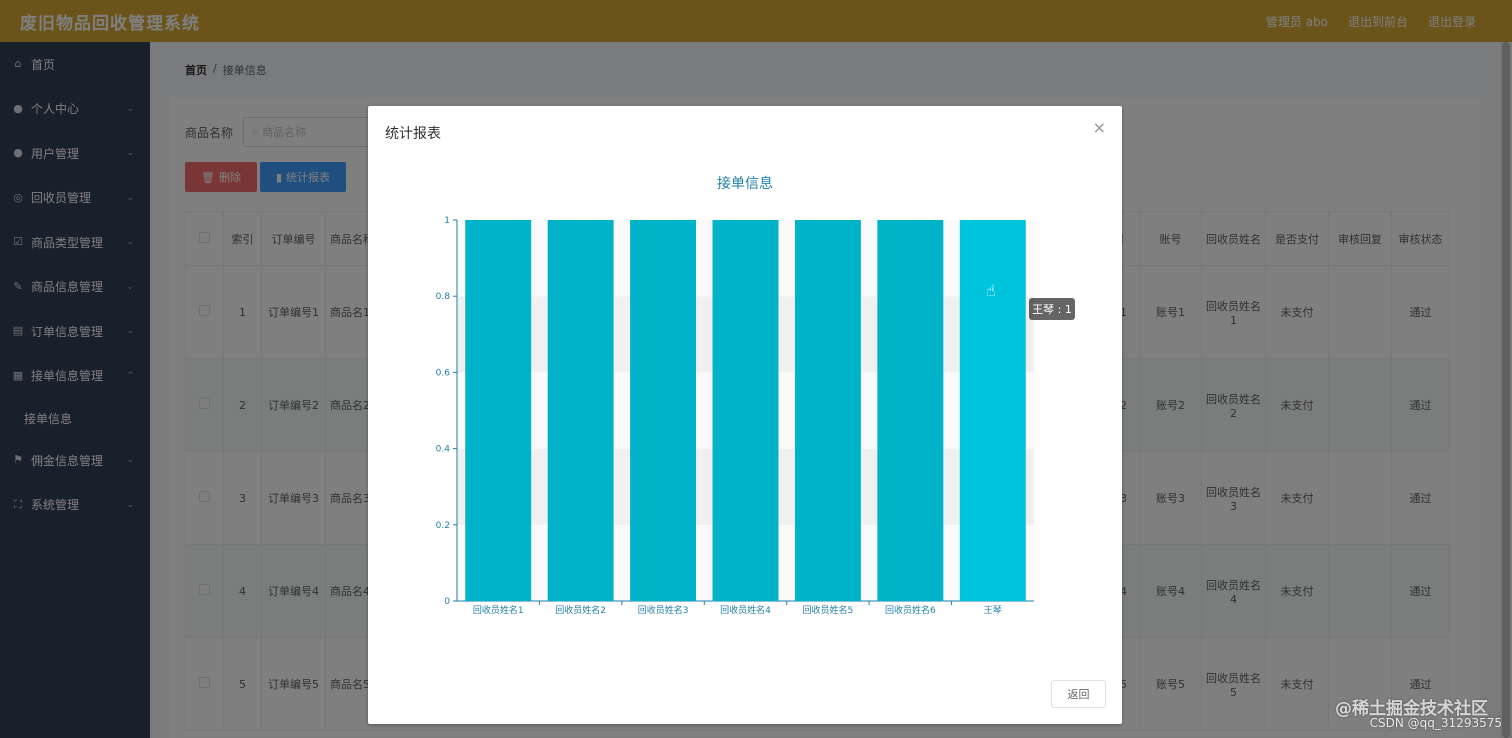 This screenshot has height=738, width=1512. What do you see at coordinates (580, 610) in the screenshot?
I see `x-tick-label: 回收员姓名2` at bounding box center [580, 610].